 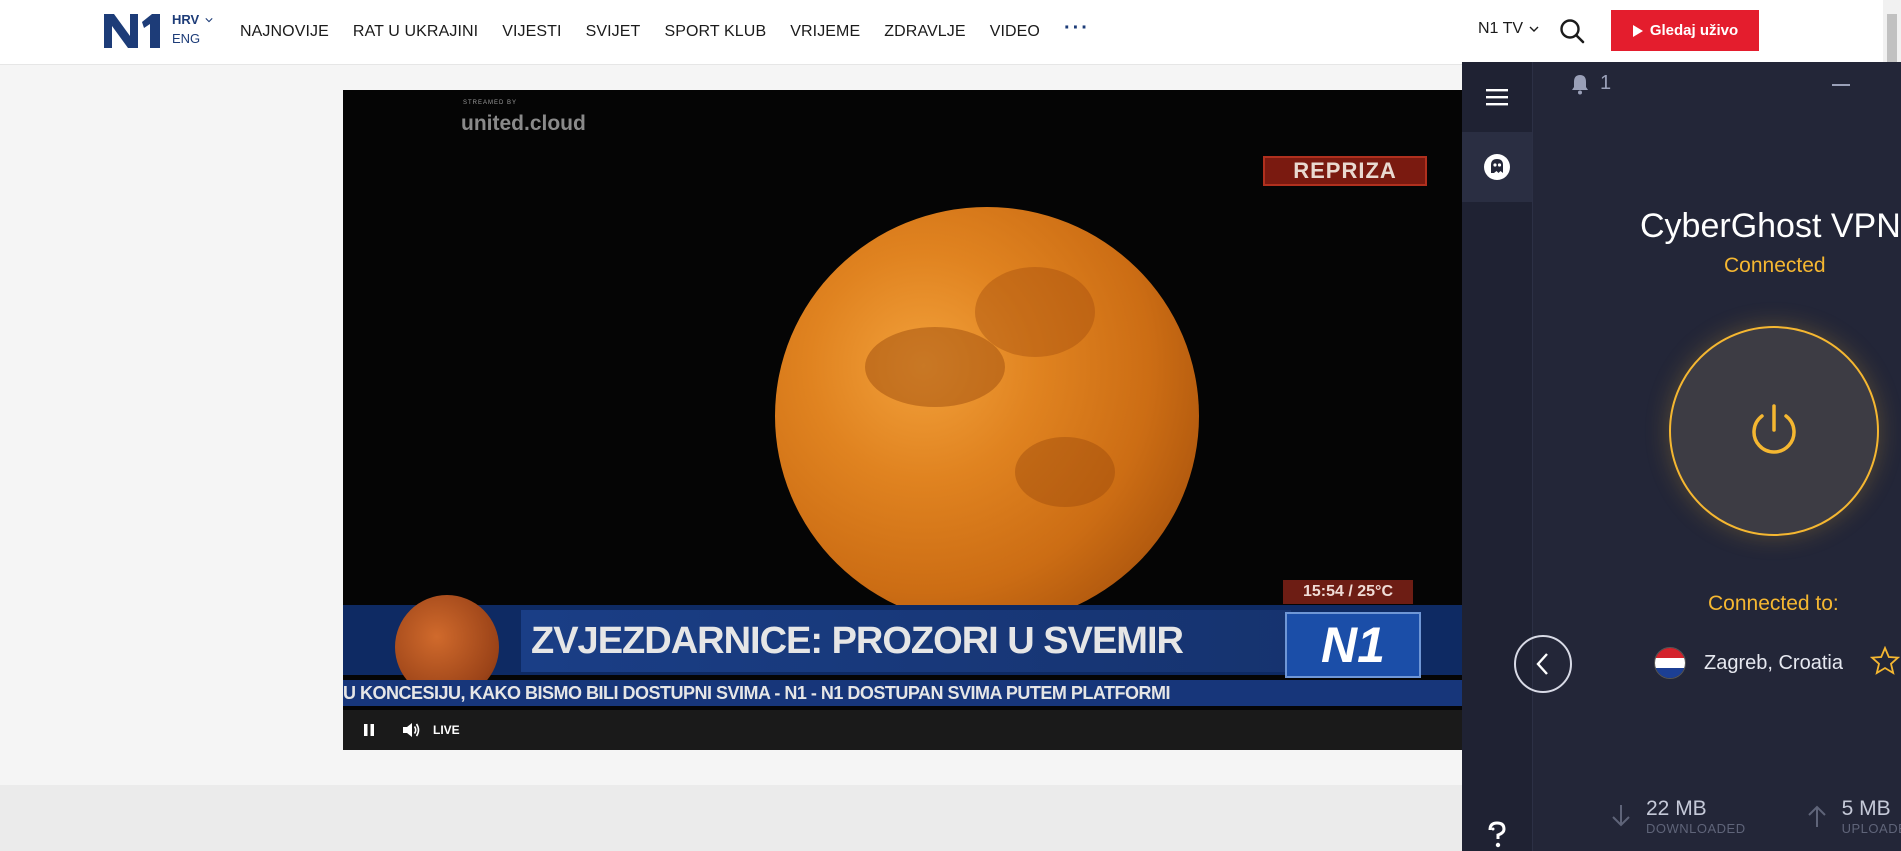 What do you see at coordinates (1015, 32) in the screenshot?
I see `nav-item-video: VIDEO` at bounding box center [1015, 32].